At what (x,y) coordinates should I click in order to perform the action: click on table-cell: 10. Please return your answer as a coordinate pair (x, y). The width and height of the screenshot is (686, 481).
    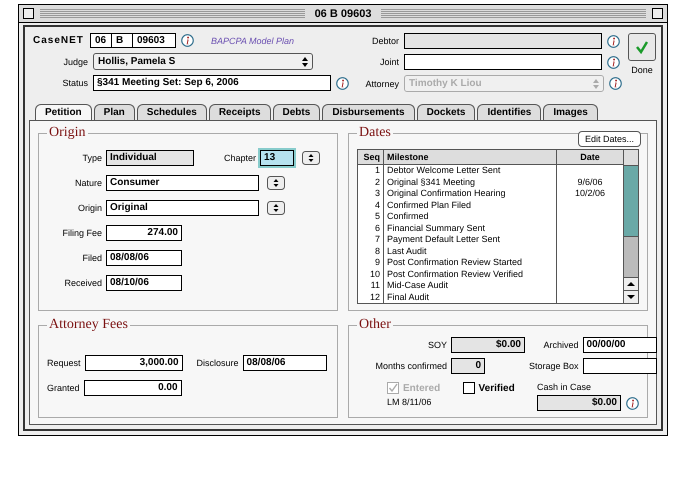
    Looking at the image, I should click on (371, 274).